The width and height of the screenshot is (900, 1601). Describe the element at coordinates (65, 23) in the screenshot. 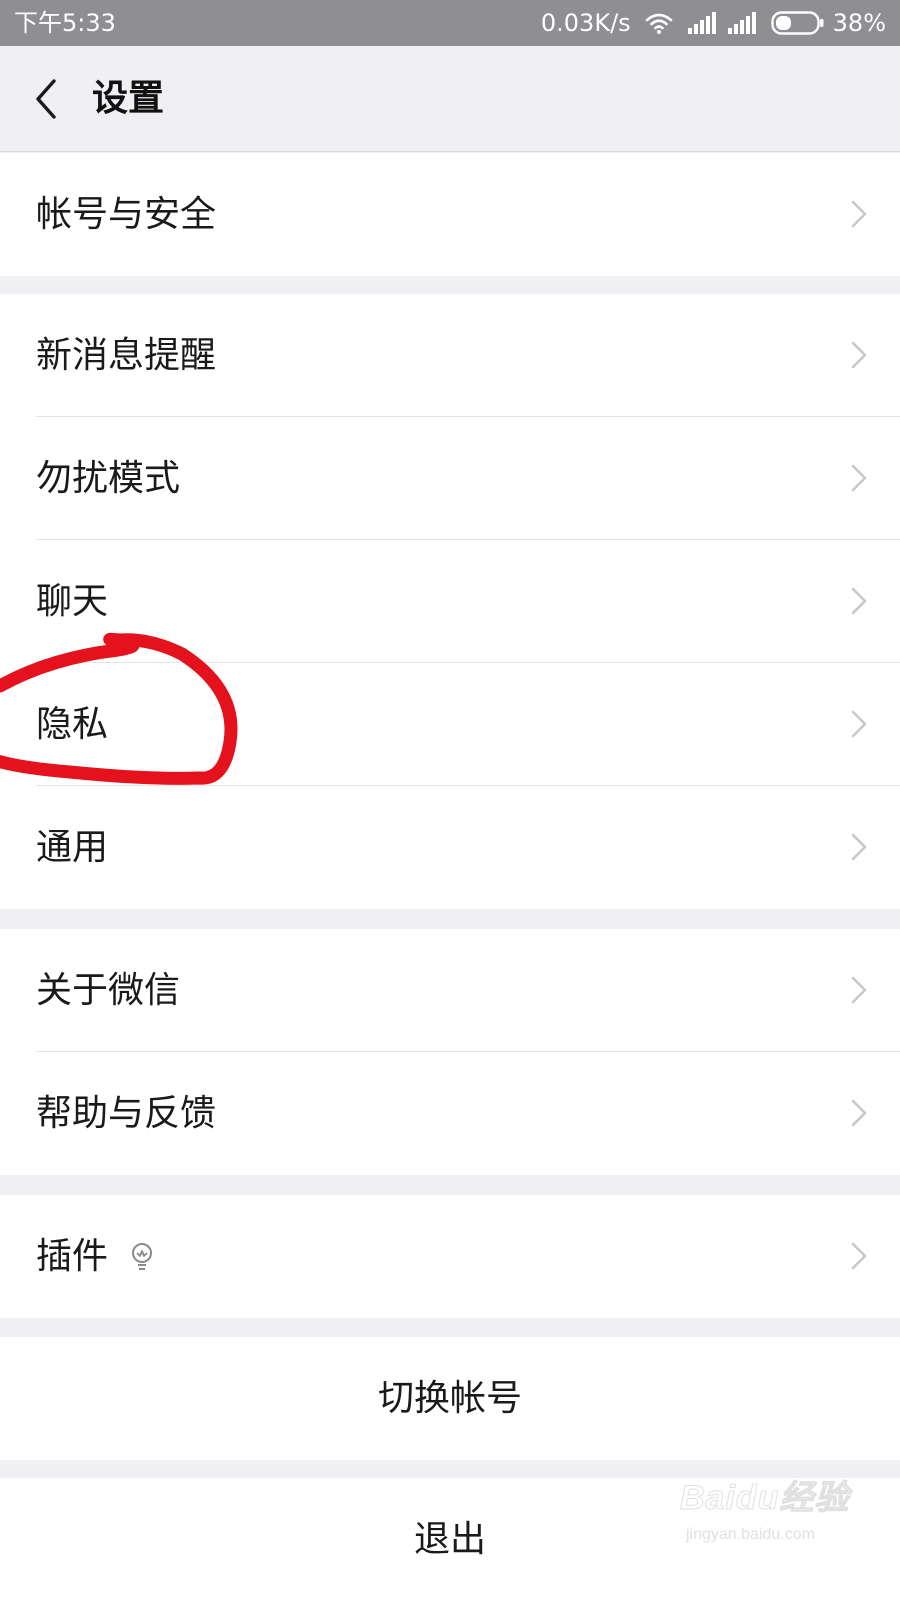

I see `status-time: 下午5:33` at that location.